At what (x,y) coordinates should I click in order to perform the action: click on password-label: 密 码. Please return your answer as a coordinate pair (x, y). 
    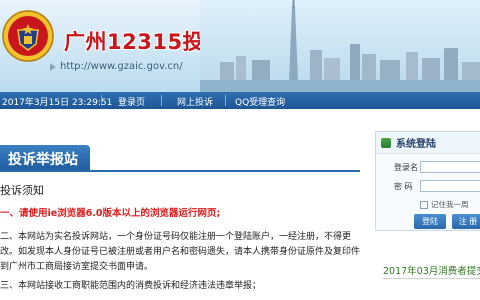
    Looking at the image, I should click on (403, 186).